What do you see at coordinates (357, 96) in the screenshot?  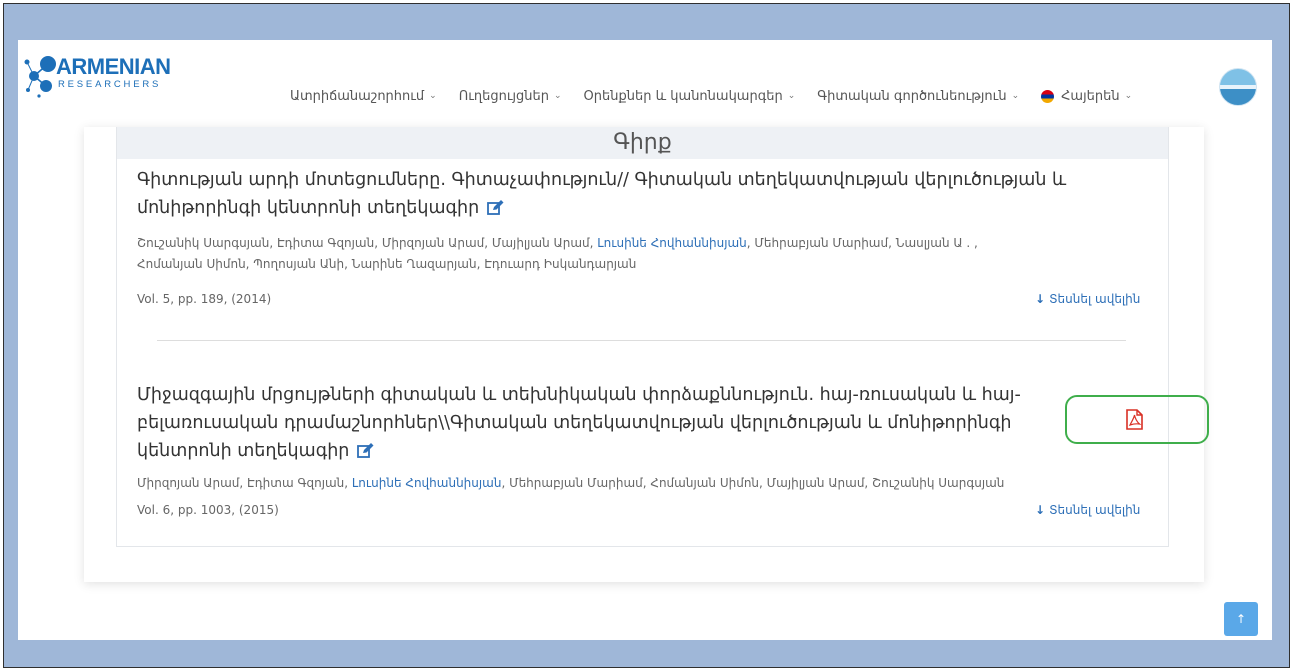 I see `nav-item-label: Ատրիճանաշnրhnւմ` at bounding box center [357, 96].